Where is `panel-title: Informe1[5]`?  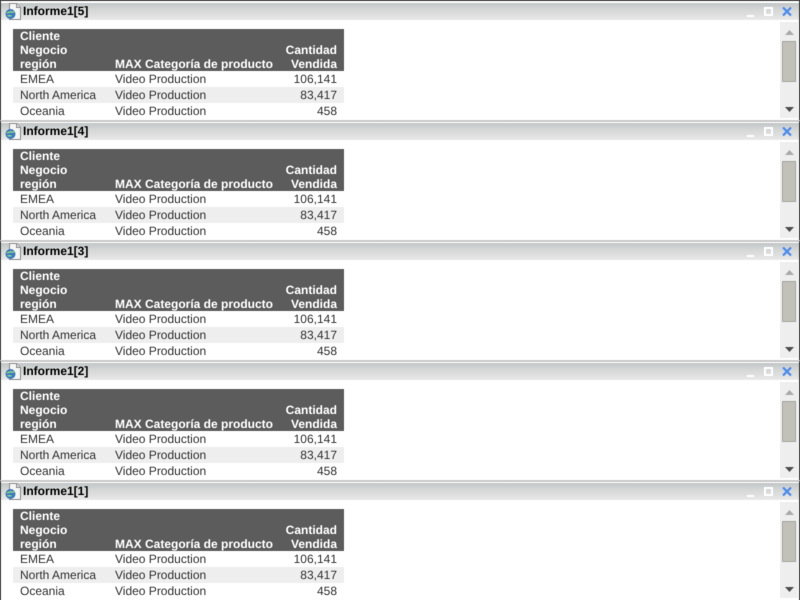 panel-title: Informe1[5] is located at coordinates (55, 11).